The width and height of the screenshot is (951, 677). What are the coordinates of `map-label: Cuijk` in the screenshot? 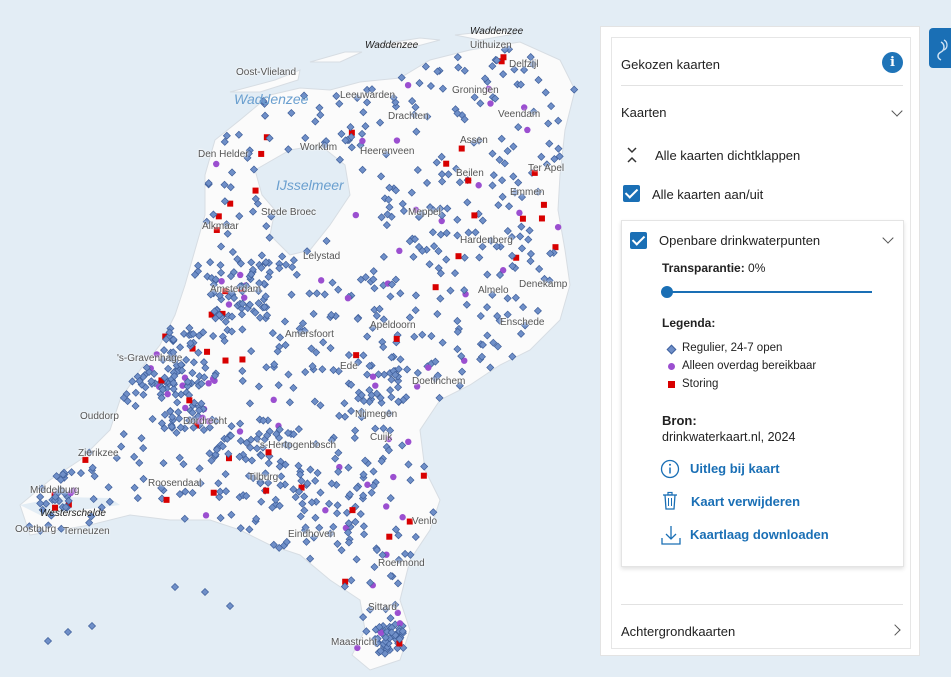 It's located at (381, 437).